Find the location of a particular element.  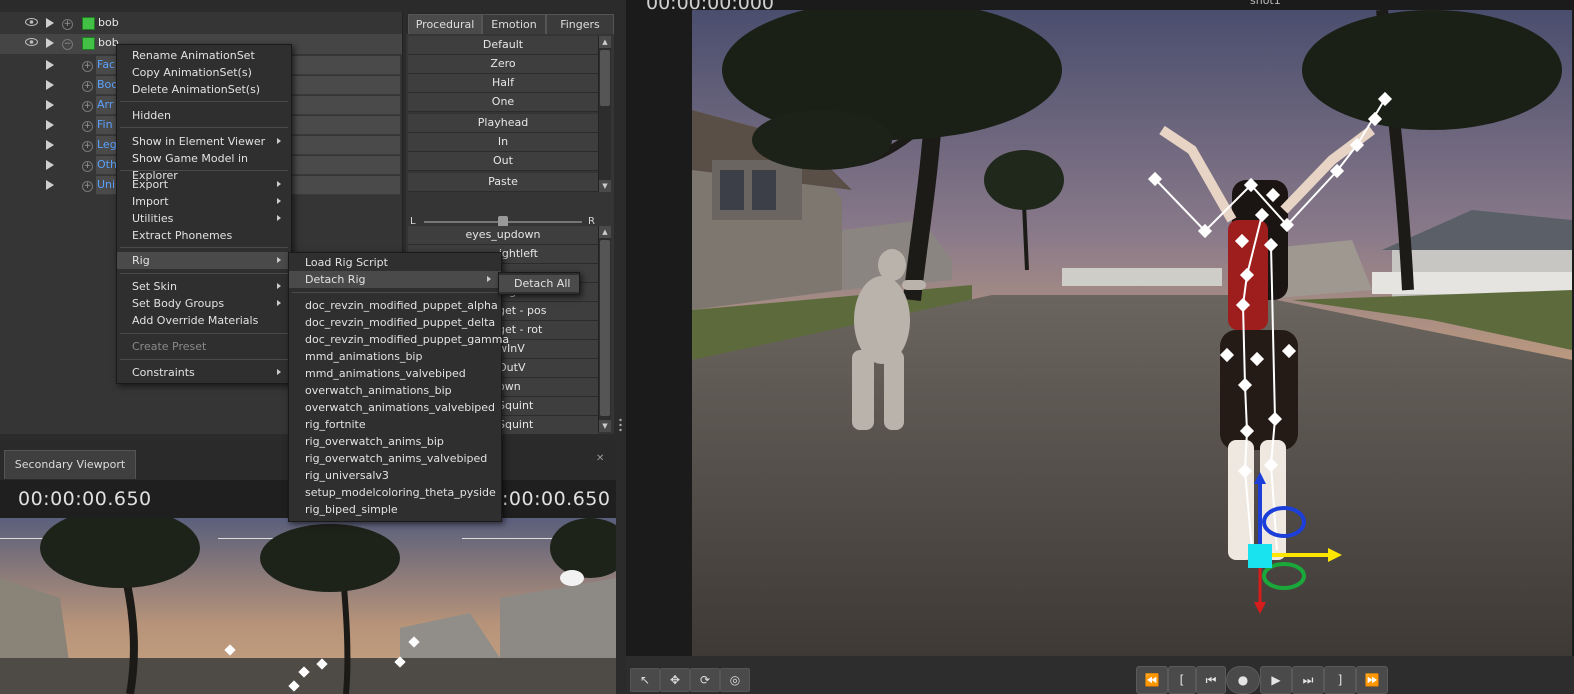

menu-item-extract-phonemes: Extract Phonemes is located at coordinates (204, 235).